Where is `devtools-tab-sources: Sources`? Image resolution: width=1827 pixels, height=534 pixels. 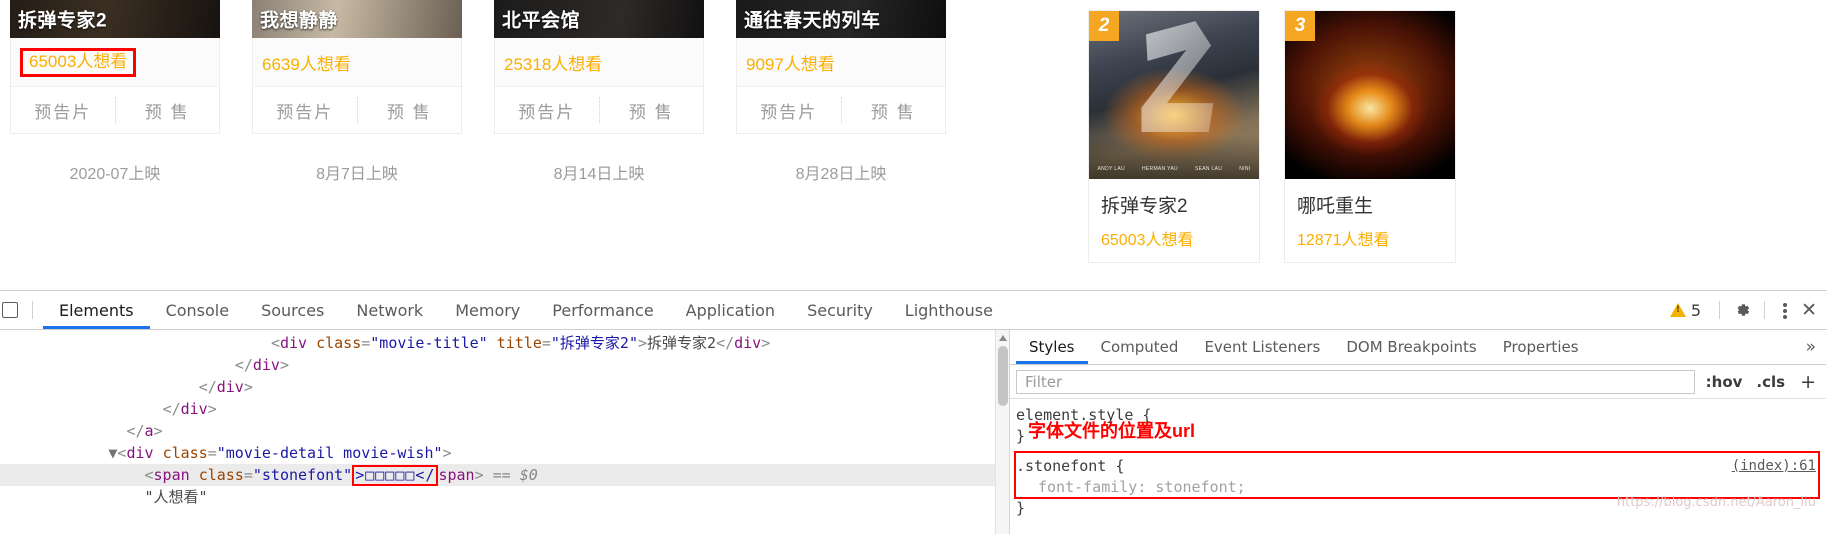
devtools-tab-sources: Sources is located at coordinates (292, 310).